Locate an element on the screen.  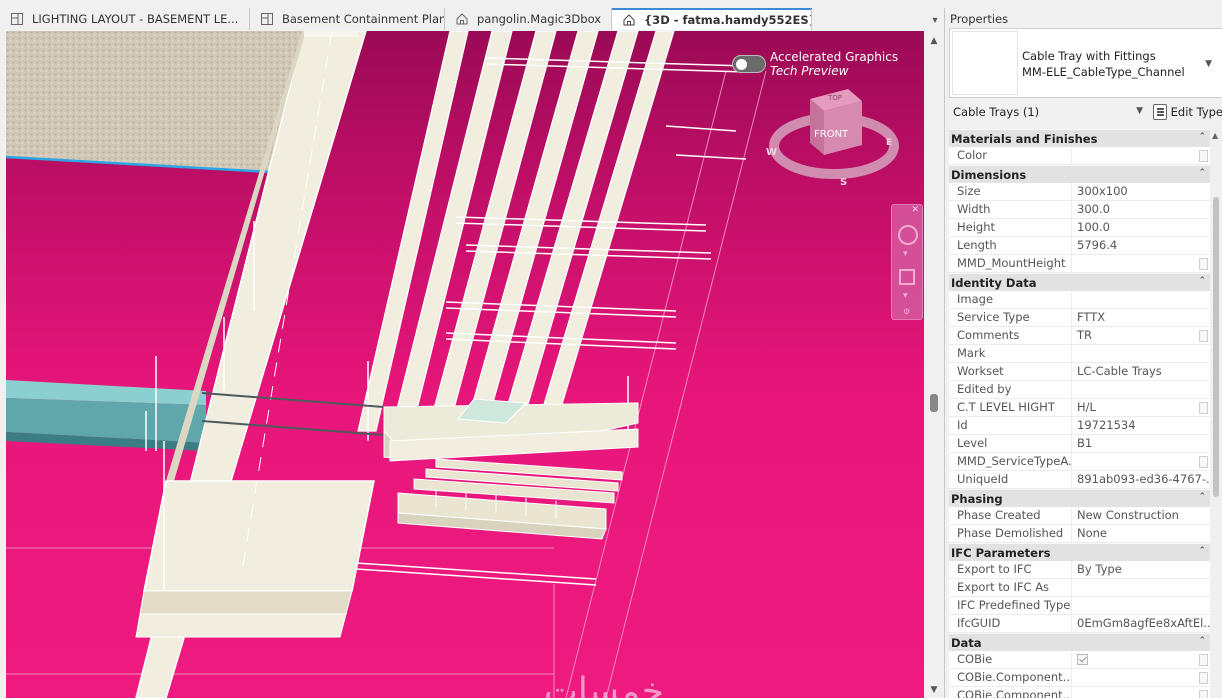
property-row: Width 300.0 is located at coordinates (1079, 210).